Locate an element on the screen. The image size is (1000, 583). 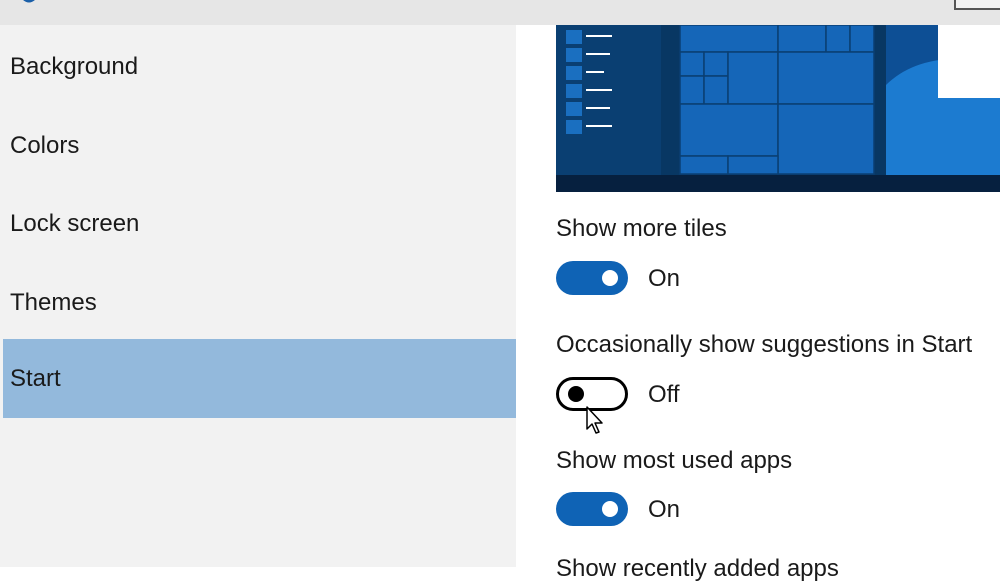
mouse-pointer-icon is located at coordinates (594, 420).